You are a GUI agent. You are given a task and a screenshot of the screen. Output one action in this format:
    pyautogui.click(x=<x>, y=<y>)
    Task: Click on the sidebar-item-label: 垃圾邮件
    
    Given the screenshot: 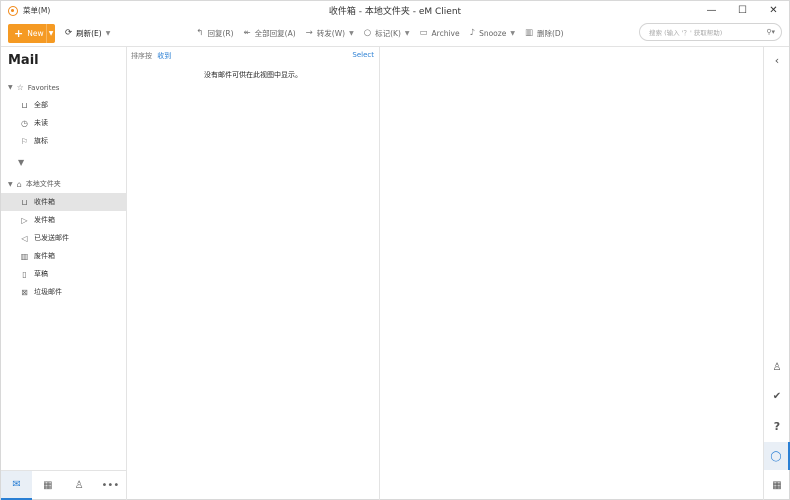 What is the action you would take?
    pyautogui.click(x=48, y=292)
    